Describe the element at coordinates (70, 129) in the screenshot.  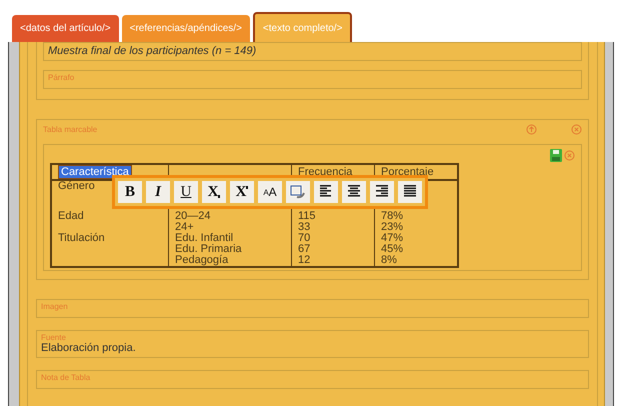
I see `panel-label: Tabla marcable` at that location.